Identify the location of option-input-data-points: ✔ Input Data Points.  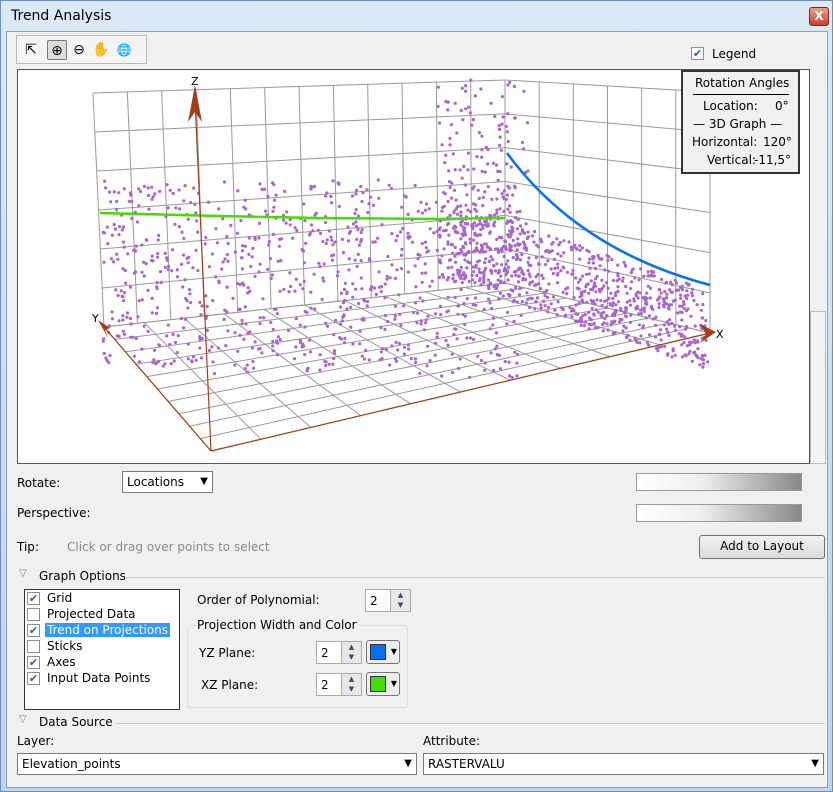
(102, 679).